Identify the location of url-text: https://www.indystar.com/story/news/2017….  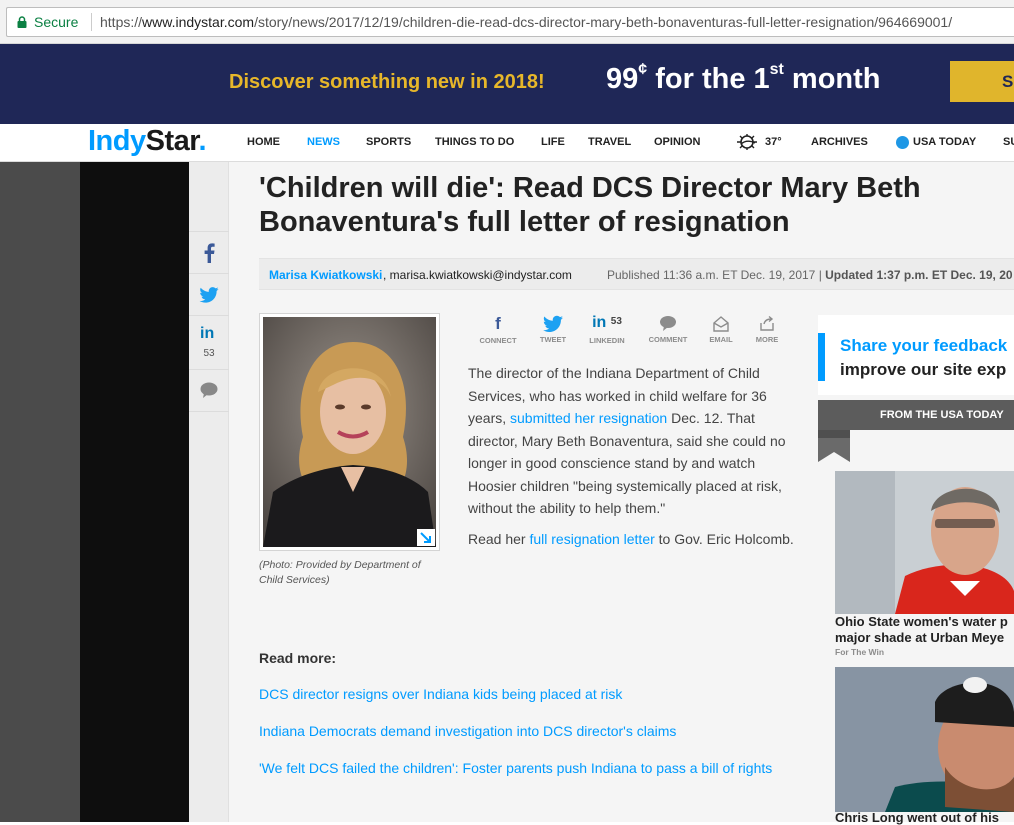
(526, 22).